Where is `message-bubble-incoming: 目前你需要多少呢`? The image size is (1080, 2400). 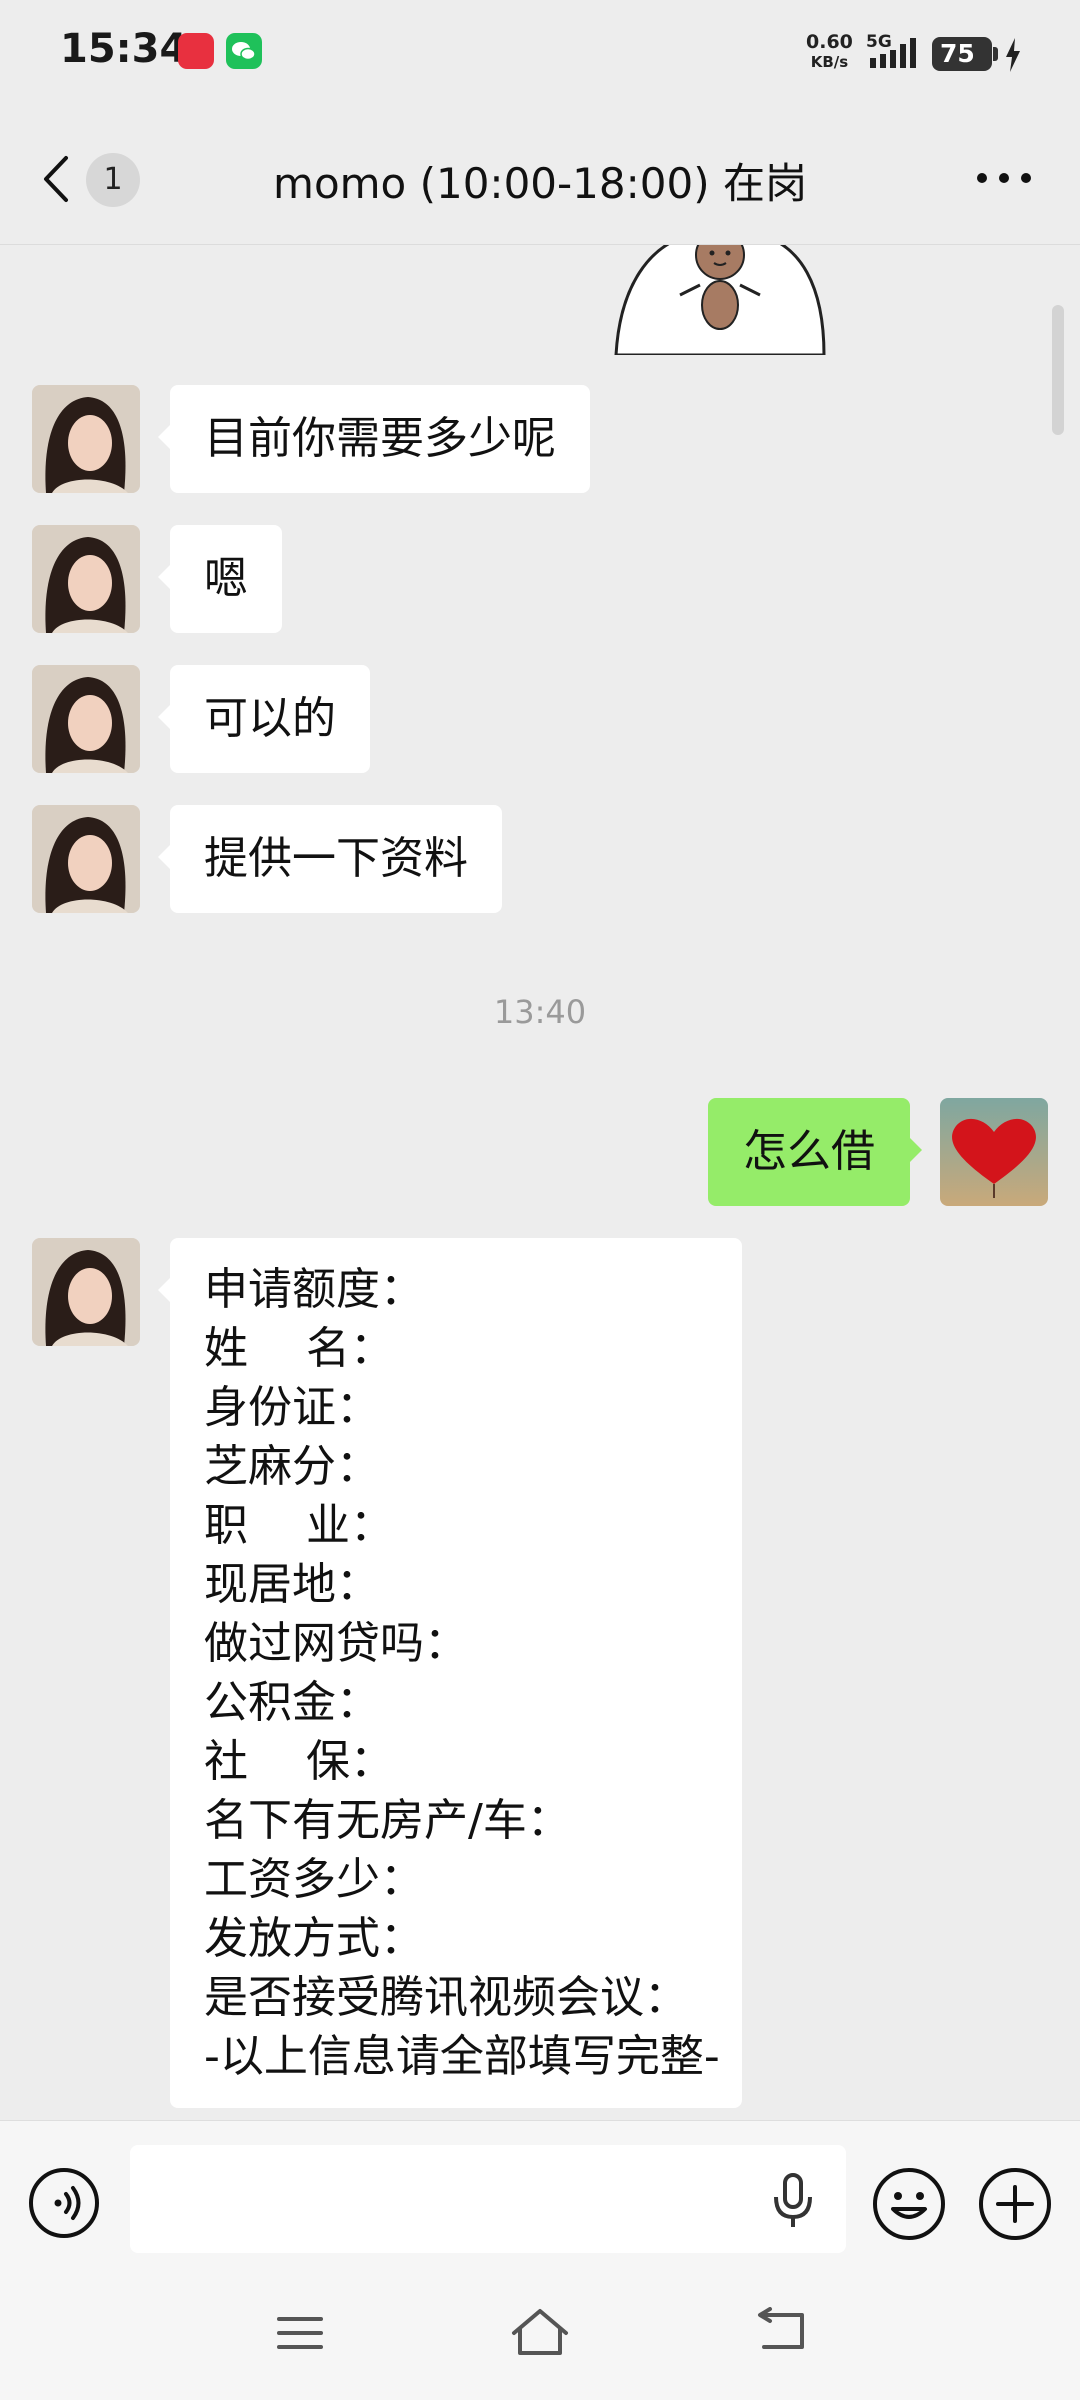
message-bubble-incoming: 目前你需要多少呢 is located at coordinates (374, 439).